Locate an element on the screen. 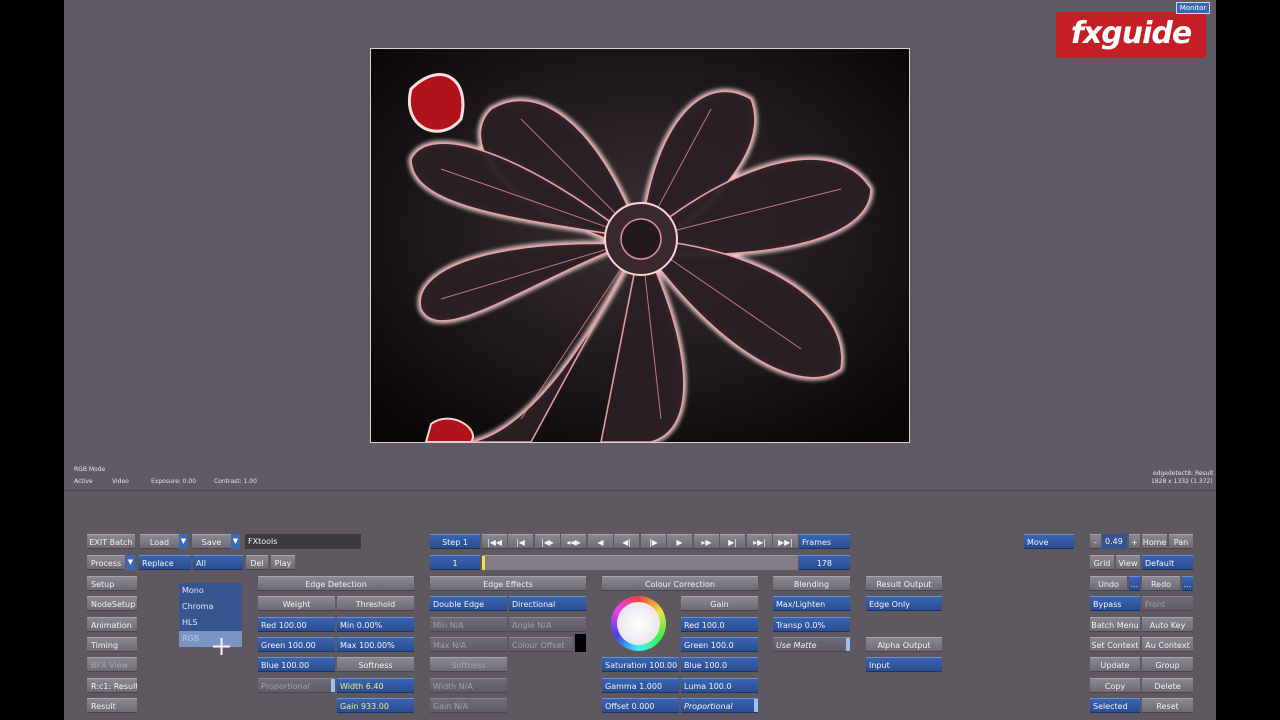 The width and height of the screenshot is (1280, 720). play-backward-button: ◀ is located at coordinates (600, 541).